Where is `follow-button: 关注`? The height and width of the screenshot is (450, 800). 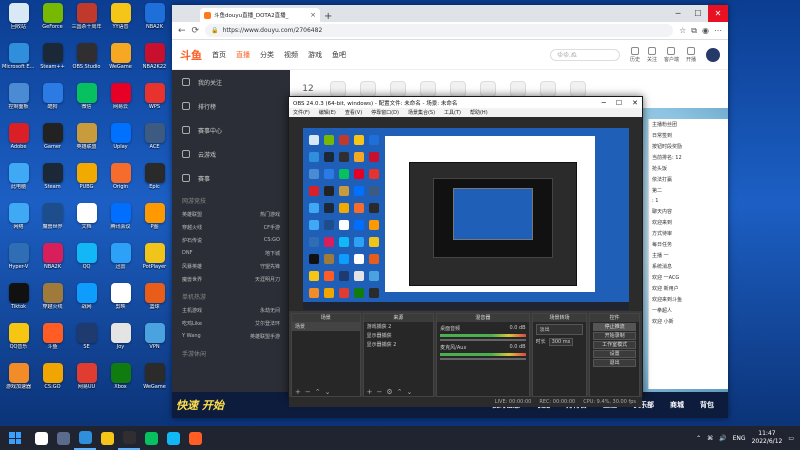 follow-button: 关注 is located at coordinates (652, 54).